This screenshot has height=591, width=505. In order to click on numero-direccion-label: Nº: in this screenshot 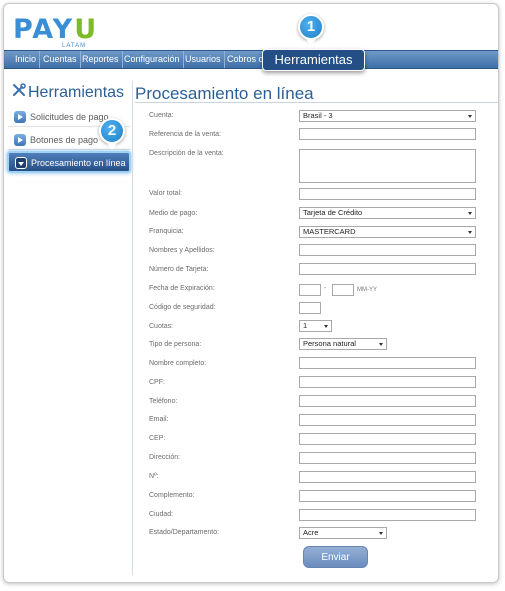, I will do `click(154, 476)`.